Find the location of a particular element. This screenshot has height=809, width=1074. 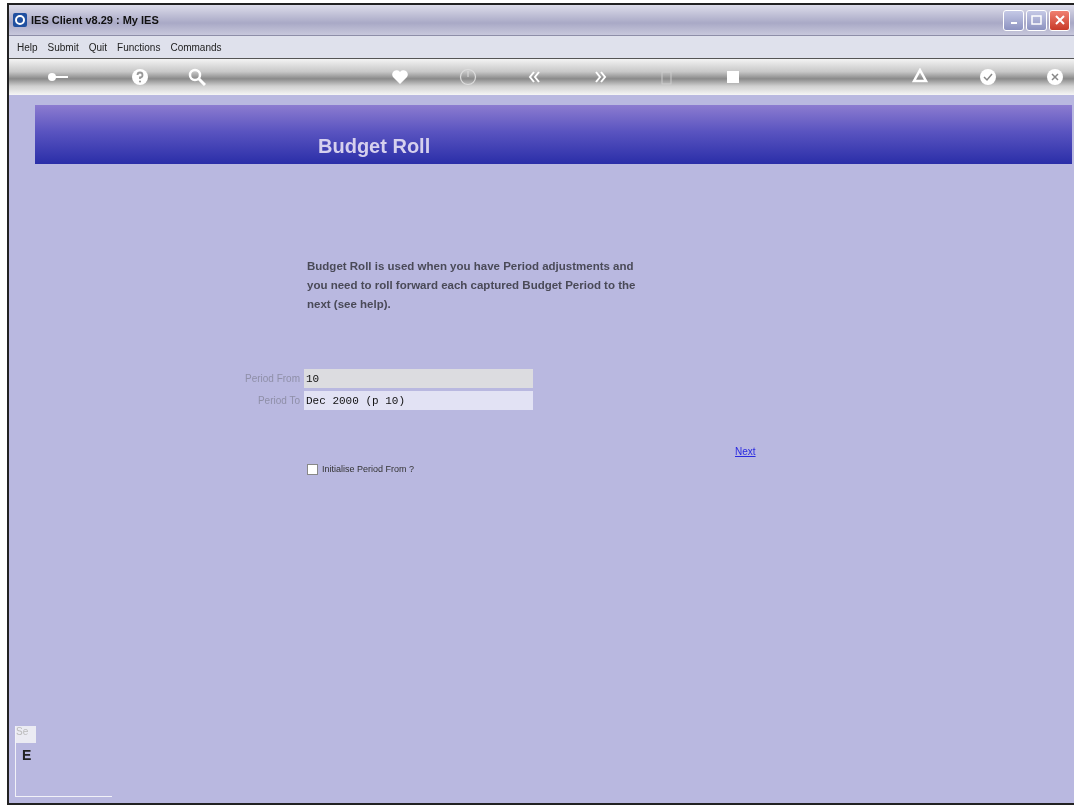

page-title: Budget Roll is located at coordinates (374, 146).